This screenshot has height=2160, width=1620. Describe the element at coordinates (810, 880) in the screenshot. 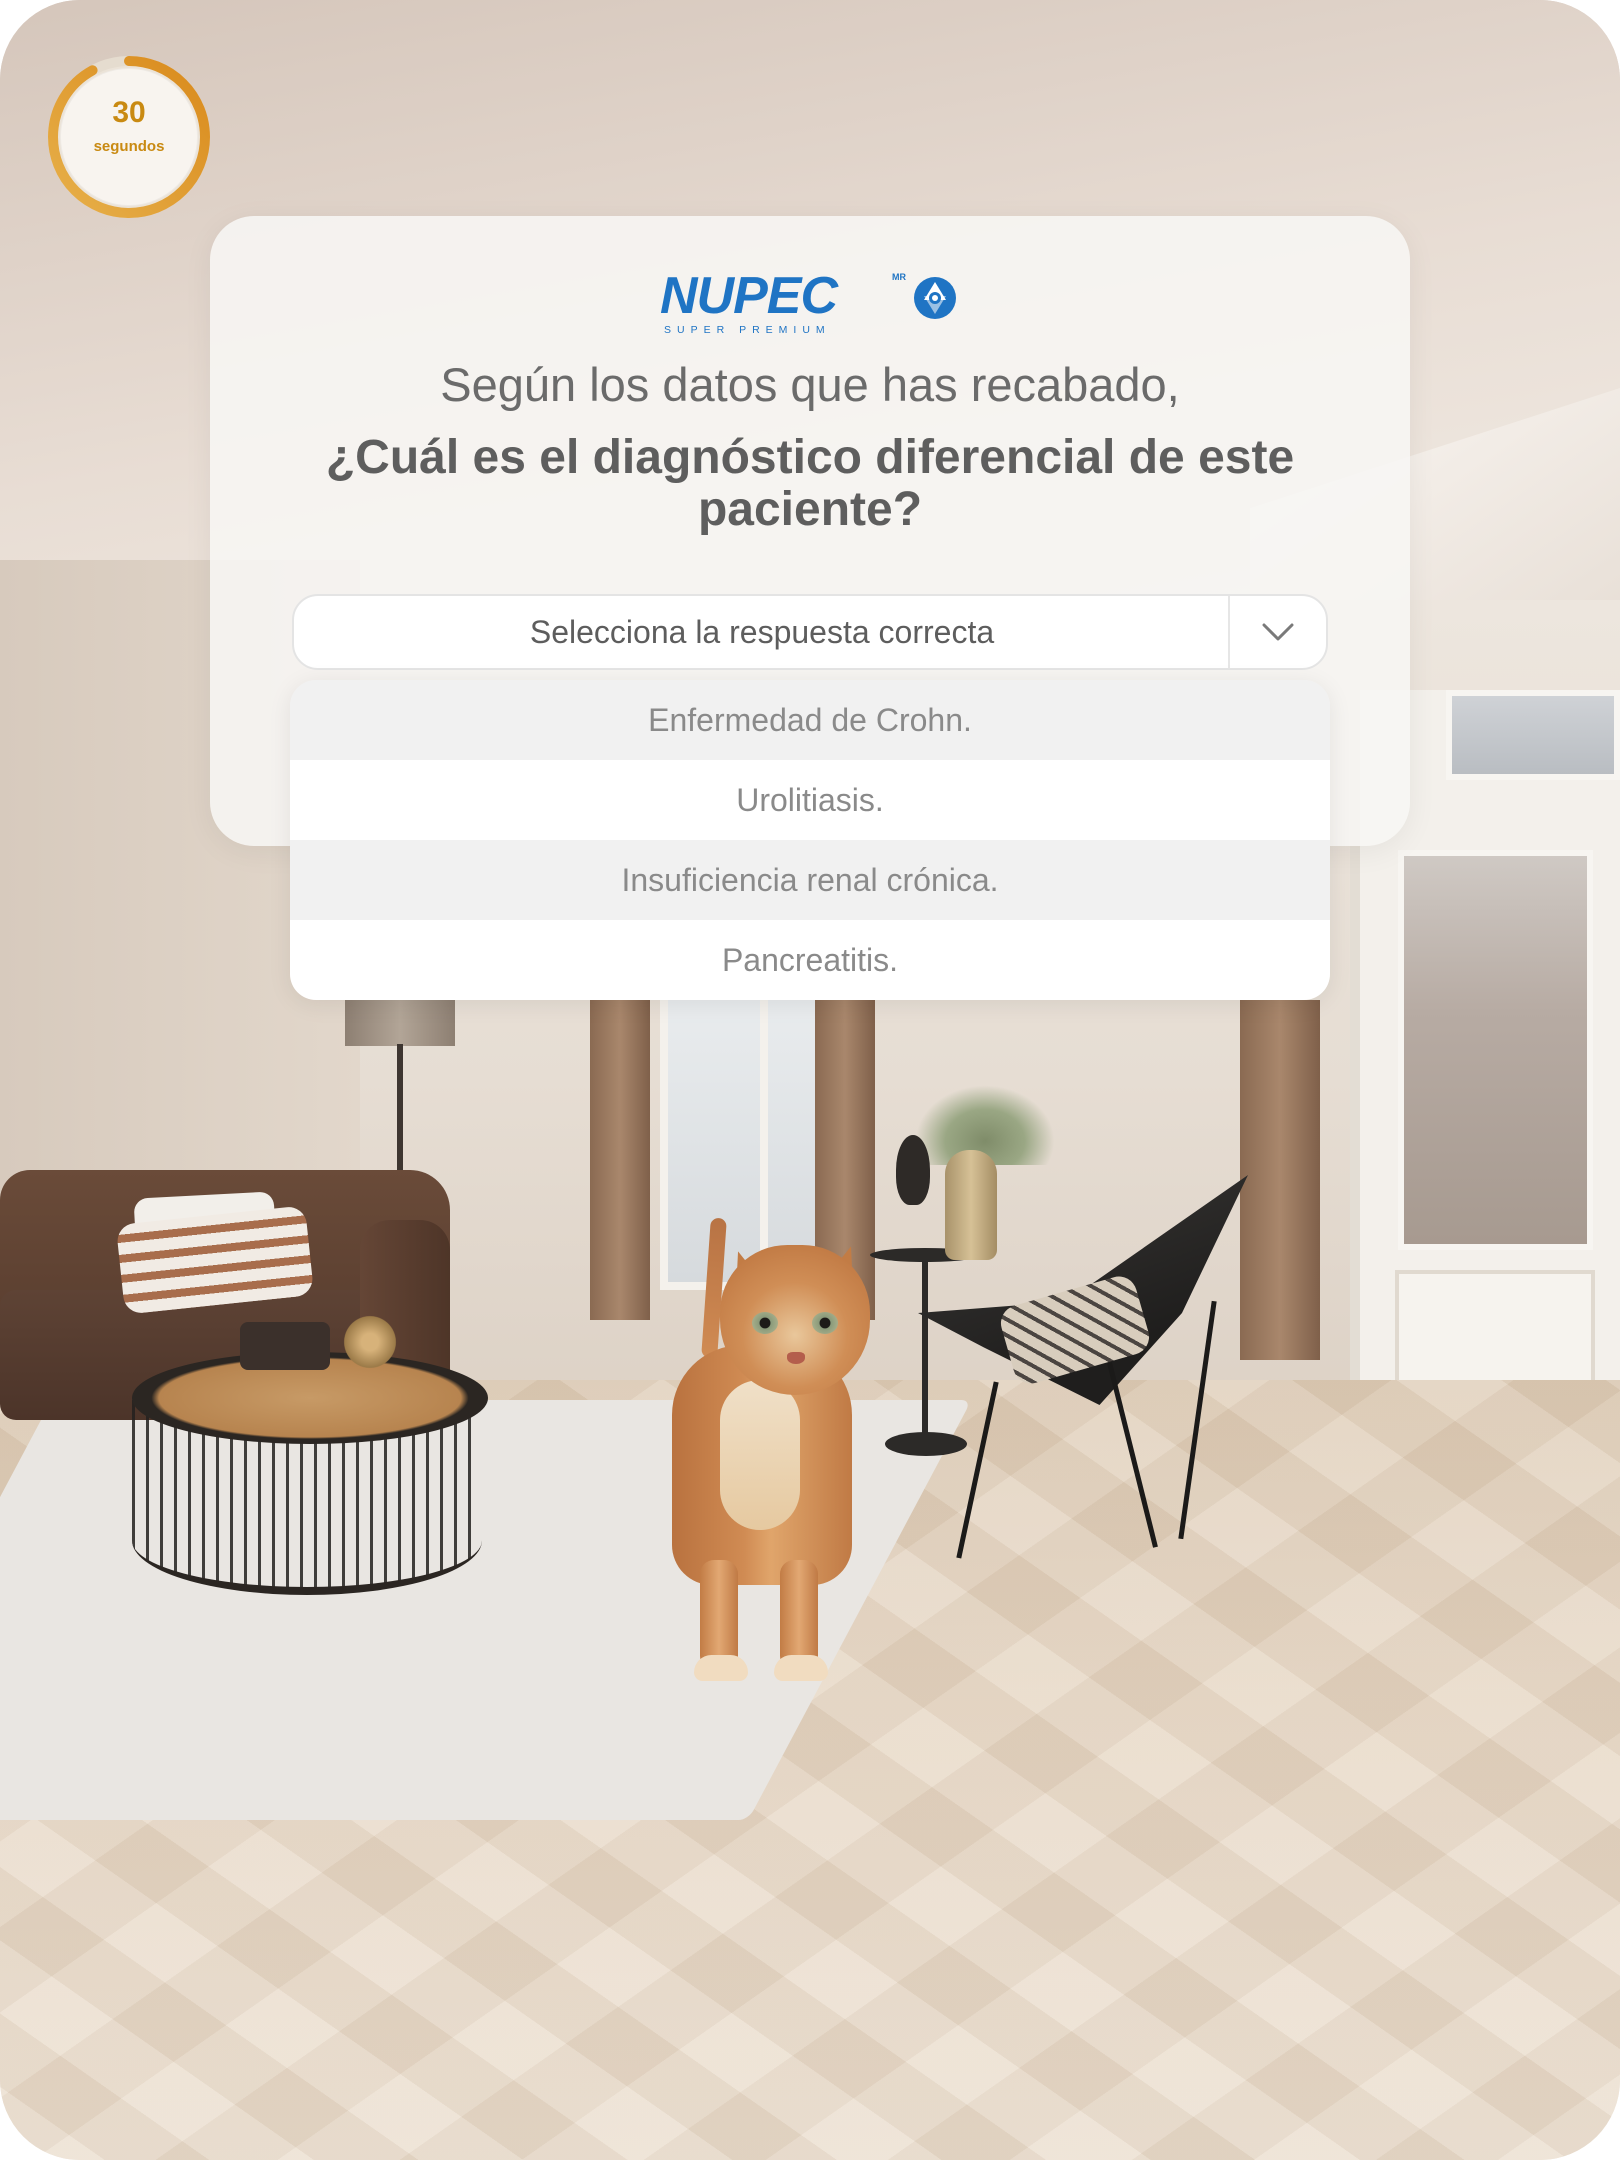

I see `dropdown-option: Insuficiencia renal crónica.` at that location.